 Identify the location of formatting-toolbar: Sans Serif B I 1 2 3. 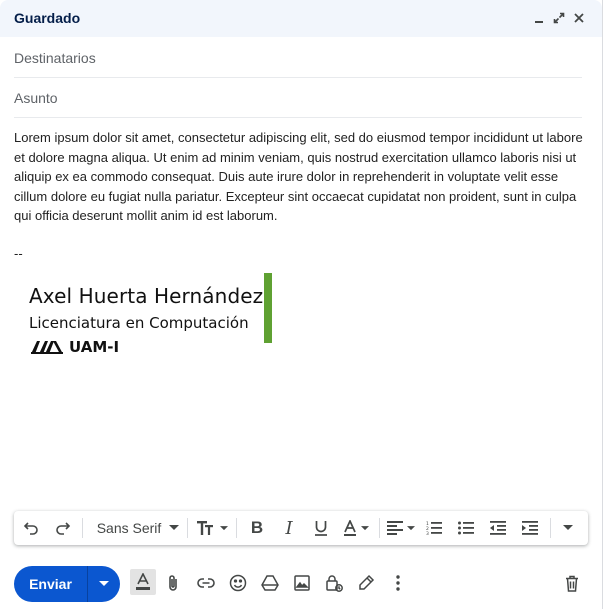
(301, 528).